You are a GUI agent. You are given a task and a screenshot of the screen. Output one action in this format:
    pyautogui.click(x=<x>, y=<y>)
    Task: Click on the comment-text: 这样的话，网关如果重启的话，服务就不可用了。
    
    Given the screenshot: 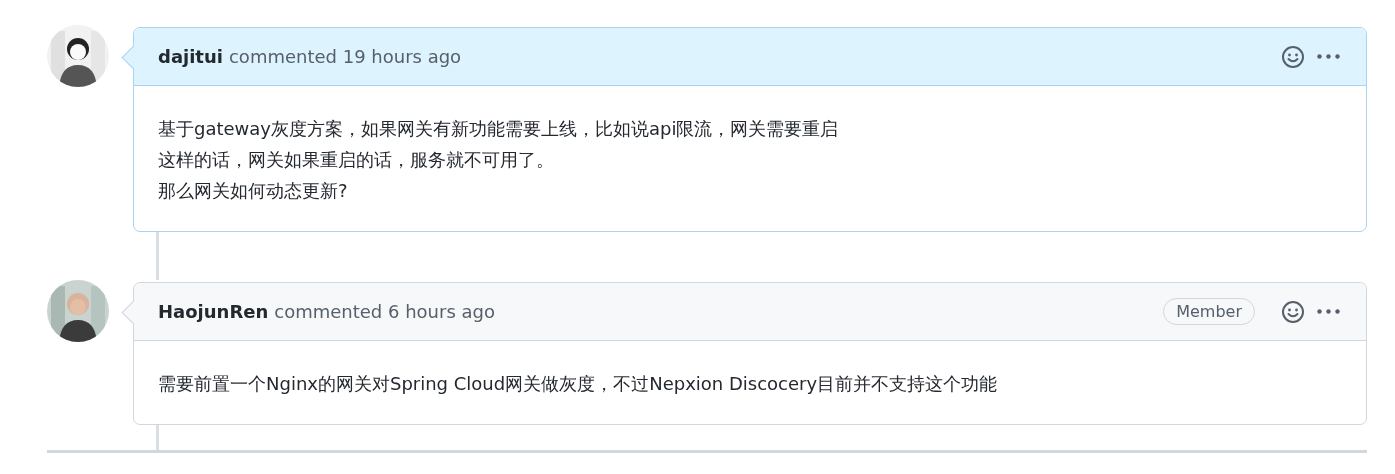 What is the action you would take?
    pyautogui.click(x=356, y=160)
    